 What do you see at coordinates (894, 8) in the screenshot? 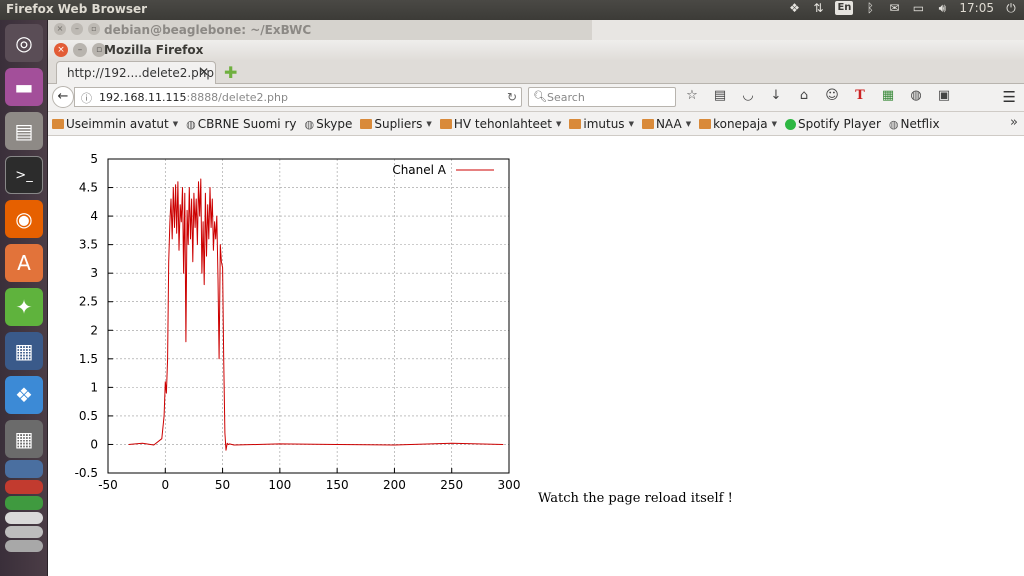
I see `mail-icon: ✉` at bounding box center [894, 8].